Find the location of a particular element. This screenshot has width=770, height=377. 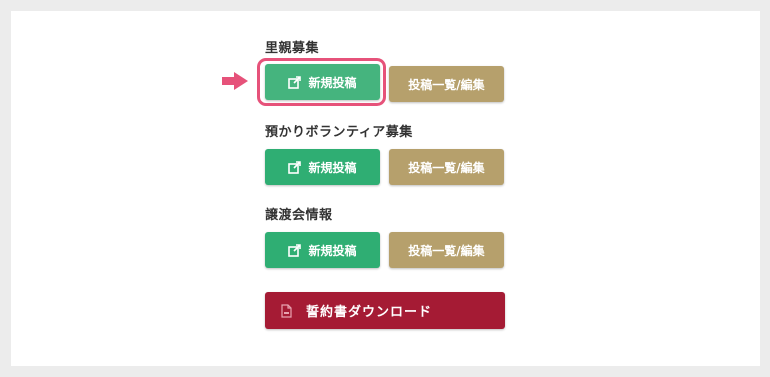

section-heading-adoption-event: 譲渡会情報 is located at coordinates (299, 215).